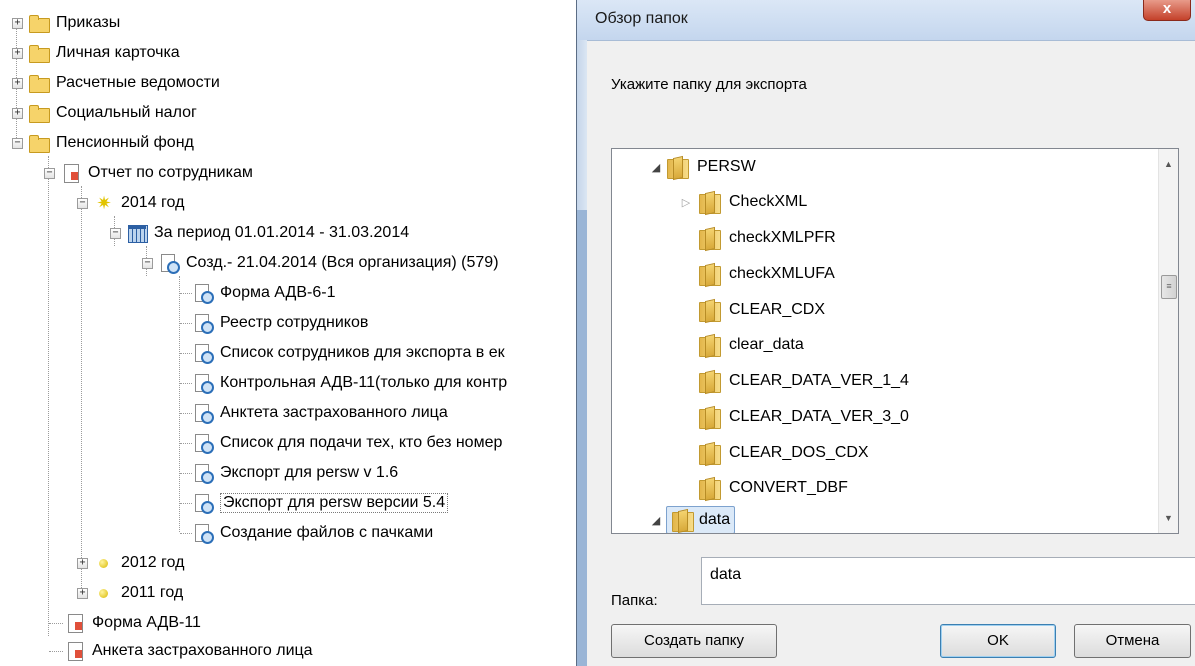  What do you see at coordinates (138, 82) in the screenshot?
I see `tree-item-label: Расчетные ведомости` at bounding box center [138, 82].